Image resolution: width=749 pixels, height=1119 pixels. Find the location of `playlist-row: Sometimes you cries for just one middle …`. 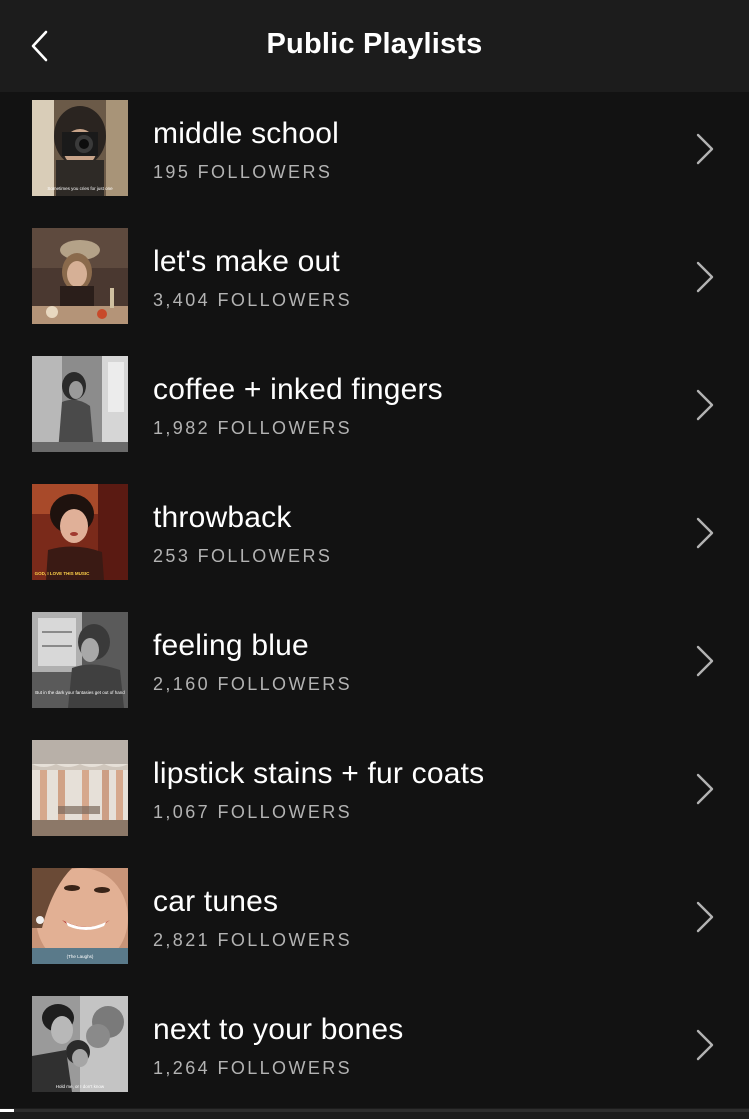

playlist-row: Sometimes you cries for just one middle … is located at coordinates (374, 156).